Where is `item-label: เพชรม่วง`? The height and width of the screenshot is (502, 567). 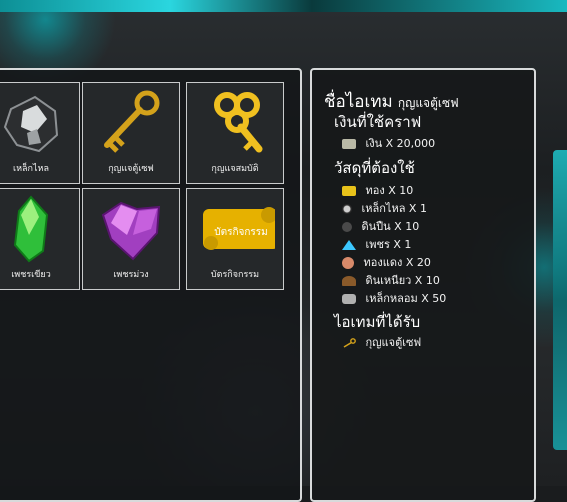
item-label: เพชรม่วง is located at coordinates (131, 275).